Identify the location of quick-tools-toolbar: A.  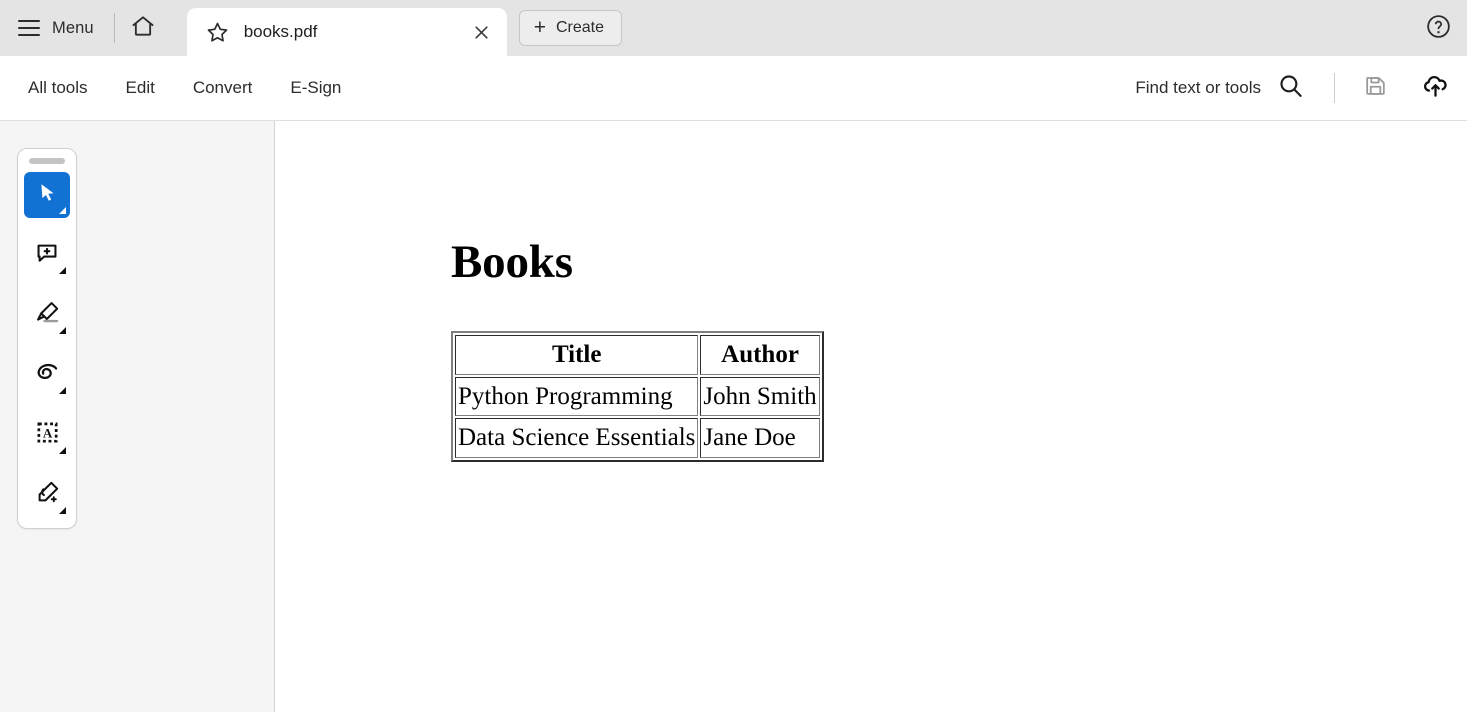
(47, 338).